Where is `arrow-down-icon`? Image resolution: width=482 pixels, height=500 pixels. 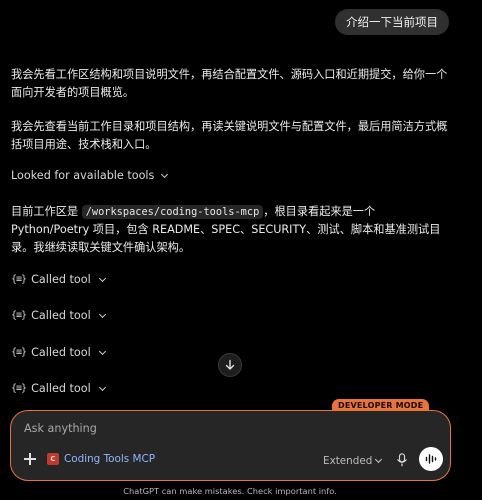
arrow-down-icon is located at coordinates (230, 364).